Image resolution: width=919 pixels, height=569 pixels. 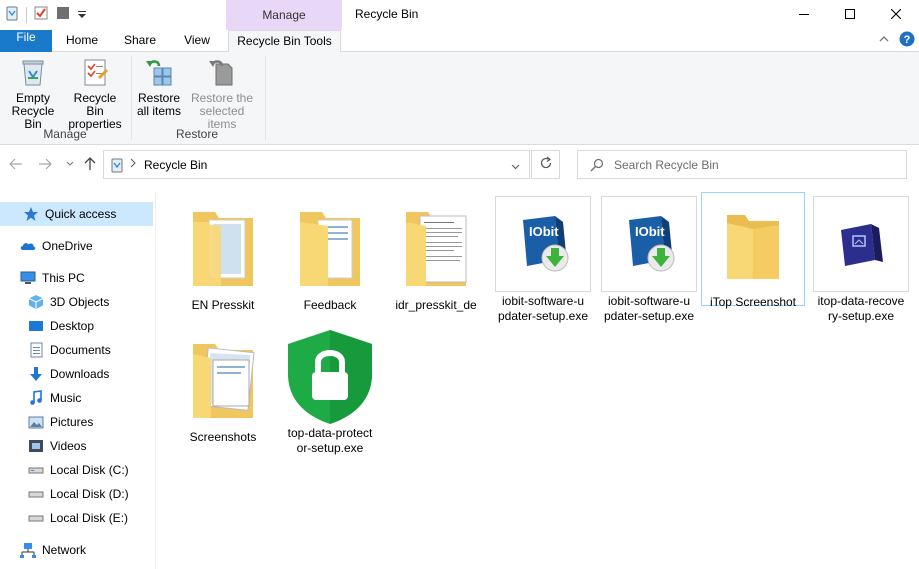 I want to click on restore-all-label-2: all items, so click(x=158, y=111).